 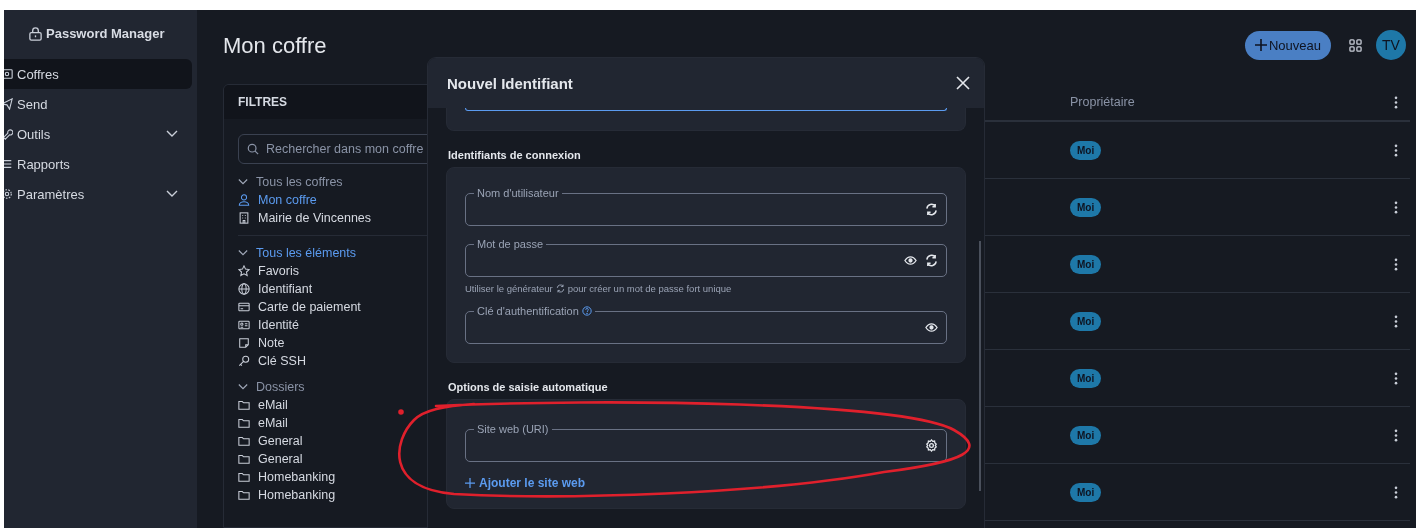 I want to click on wrench-icon, so click(x=8, y=134).